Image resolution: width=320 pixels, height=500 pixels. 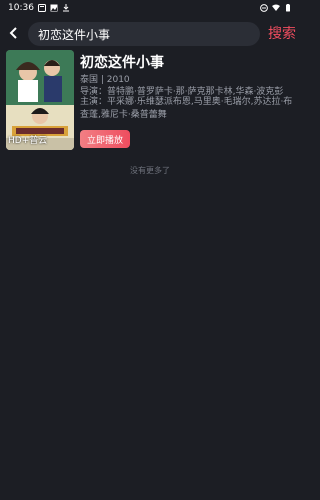 I want to click on wifi-icon, so click(x=276, y=7).